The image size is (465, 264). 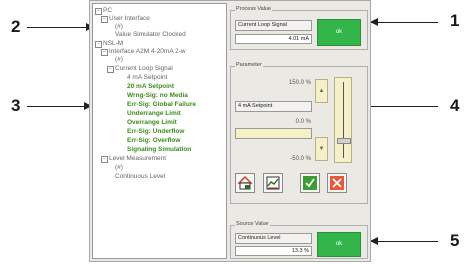 What do you see at coordinates (159, 150) in the screenshot?
I see `tree-node-signaling-simulation: Signaling Simulation` at bounding box center [159, 150].